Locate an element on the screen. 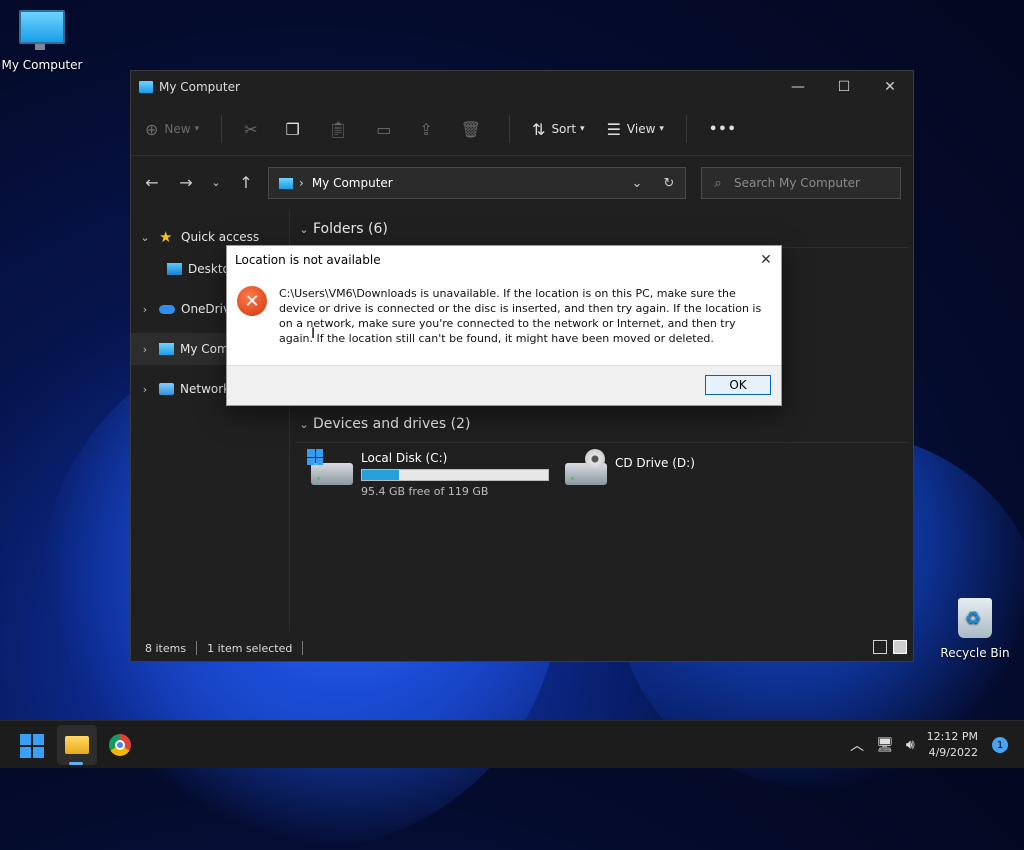  cd-drive-icon is located at coordinates (586, 467).